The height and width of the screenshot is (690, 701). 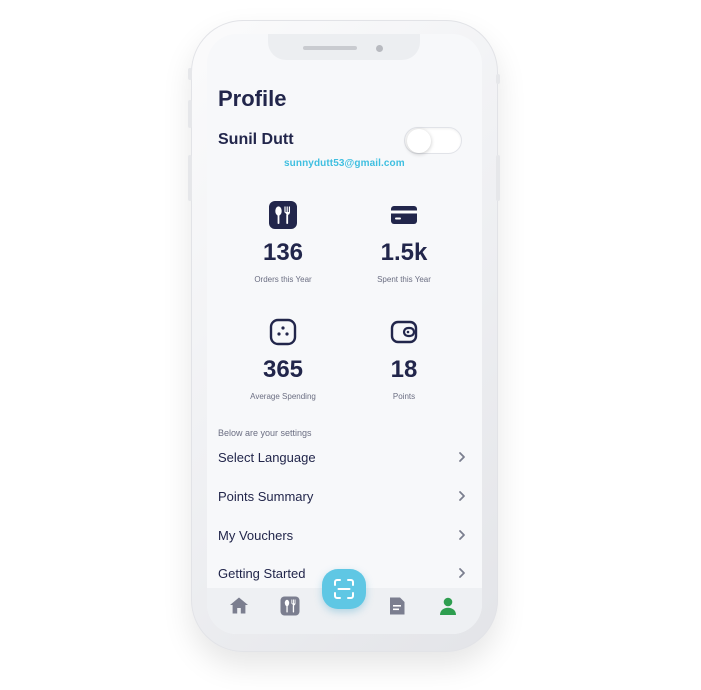 I want to click on credit-card-icon, so click(x=404, y=215).